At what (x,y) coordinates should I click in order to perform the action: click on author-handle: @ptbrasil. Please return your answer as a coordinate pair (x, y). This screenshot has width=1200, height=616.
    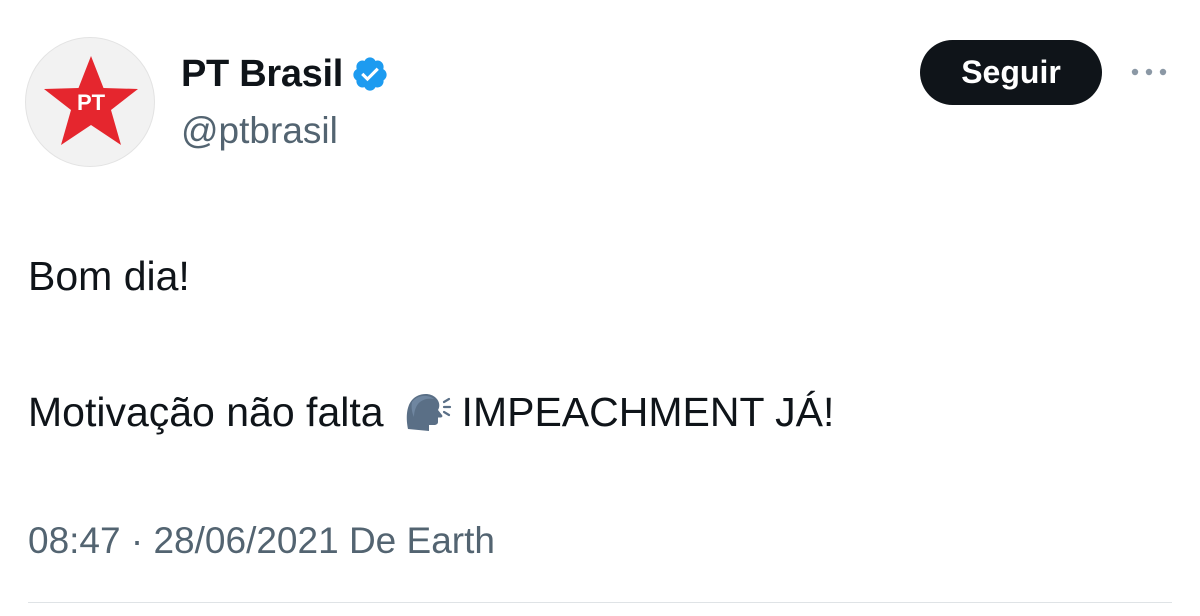
    Looking at the image, I should click on (259, 131).